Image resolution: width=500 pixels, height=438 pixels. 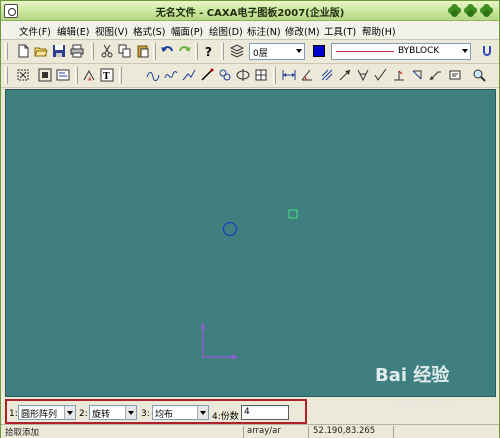 What do you see at coordinates (379, 31) in the screenshot?
I see `menu-help: 帮助(H)` at bounding box center [379, 31].